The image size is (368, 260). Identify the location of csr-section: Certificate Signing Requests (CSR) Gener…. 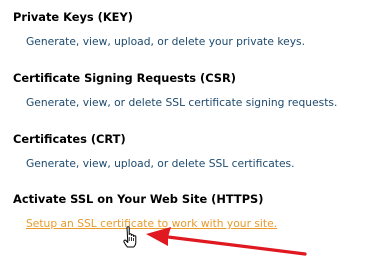
(188, 90).